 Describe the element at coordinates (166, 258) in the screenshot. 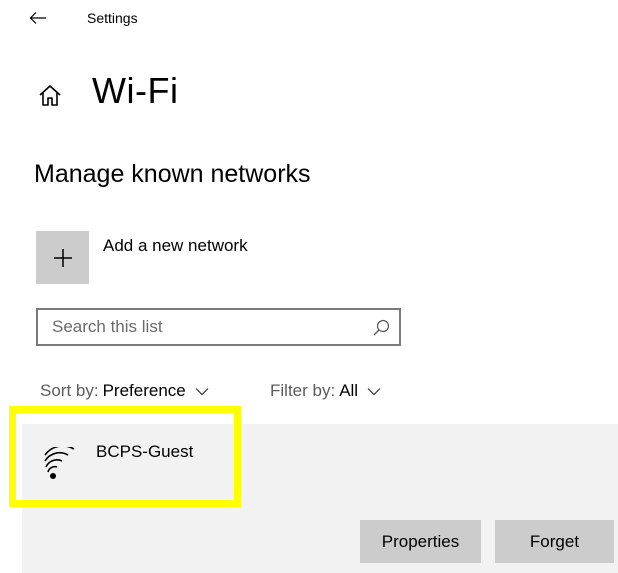

I see `add-network-button: Add a new network` at that location.